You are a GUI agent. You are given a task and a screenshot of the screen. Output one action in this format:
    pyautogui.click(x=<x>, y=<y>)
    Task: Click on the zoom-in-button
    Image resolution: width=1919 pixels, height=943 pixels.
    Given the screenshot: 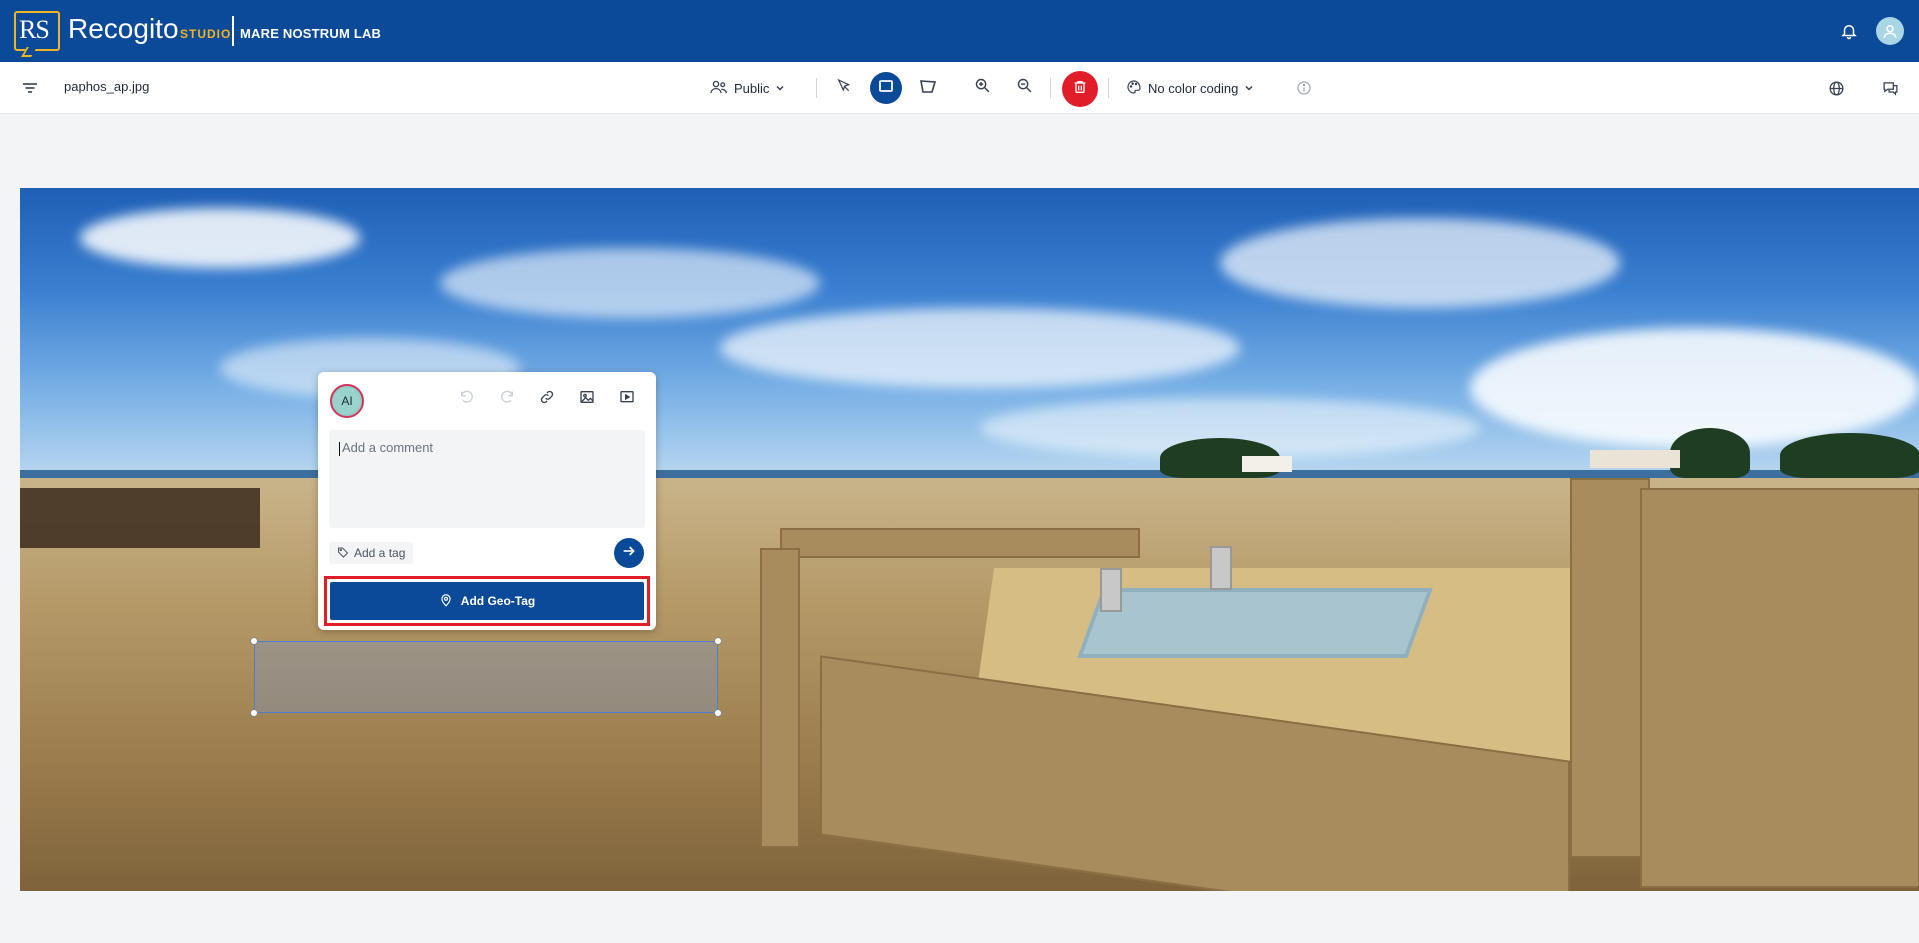 What is the action you would take?
    pyautogui.click(x=982, y=88)
    